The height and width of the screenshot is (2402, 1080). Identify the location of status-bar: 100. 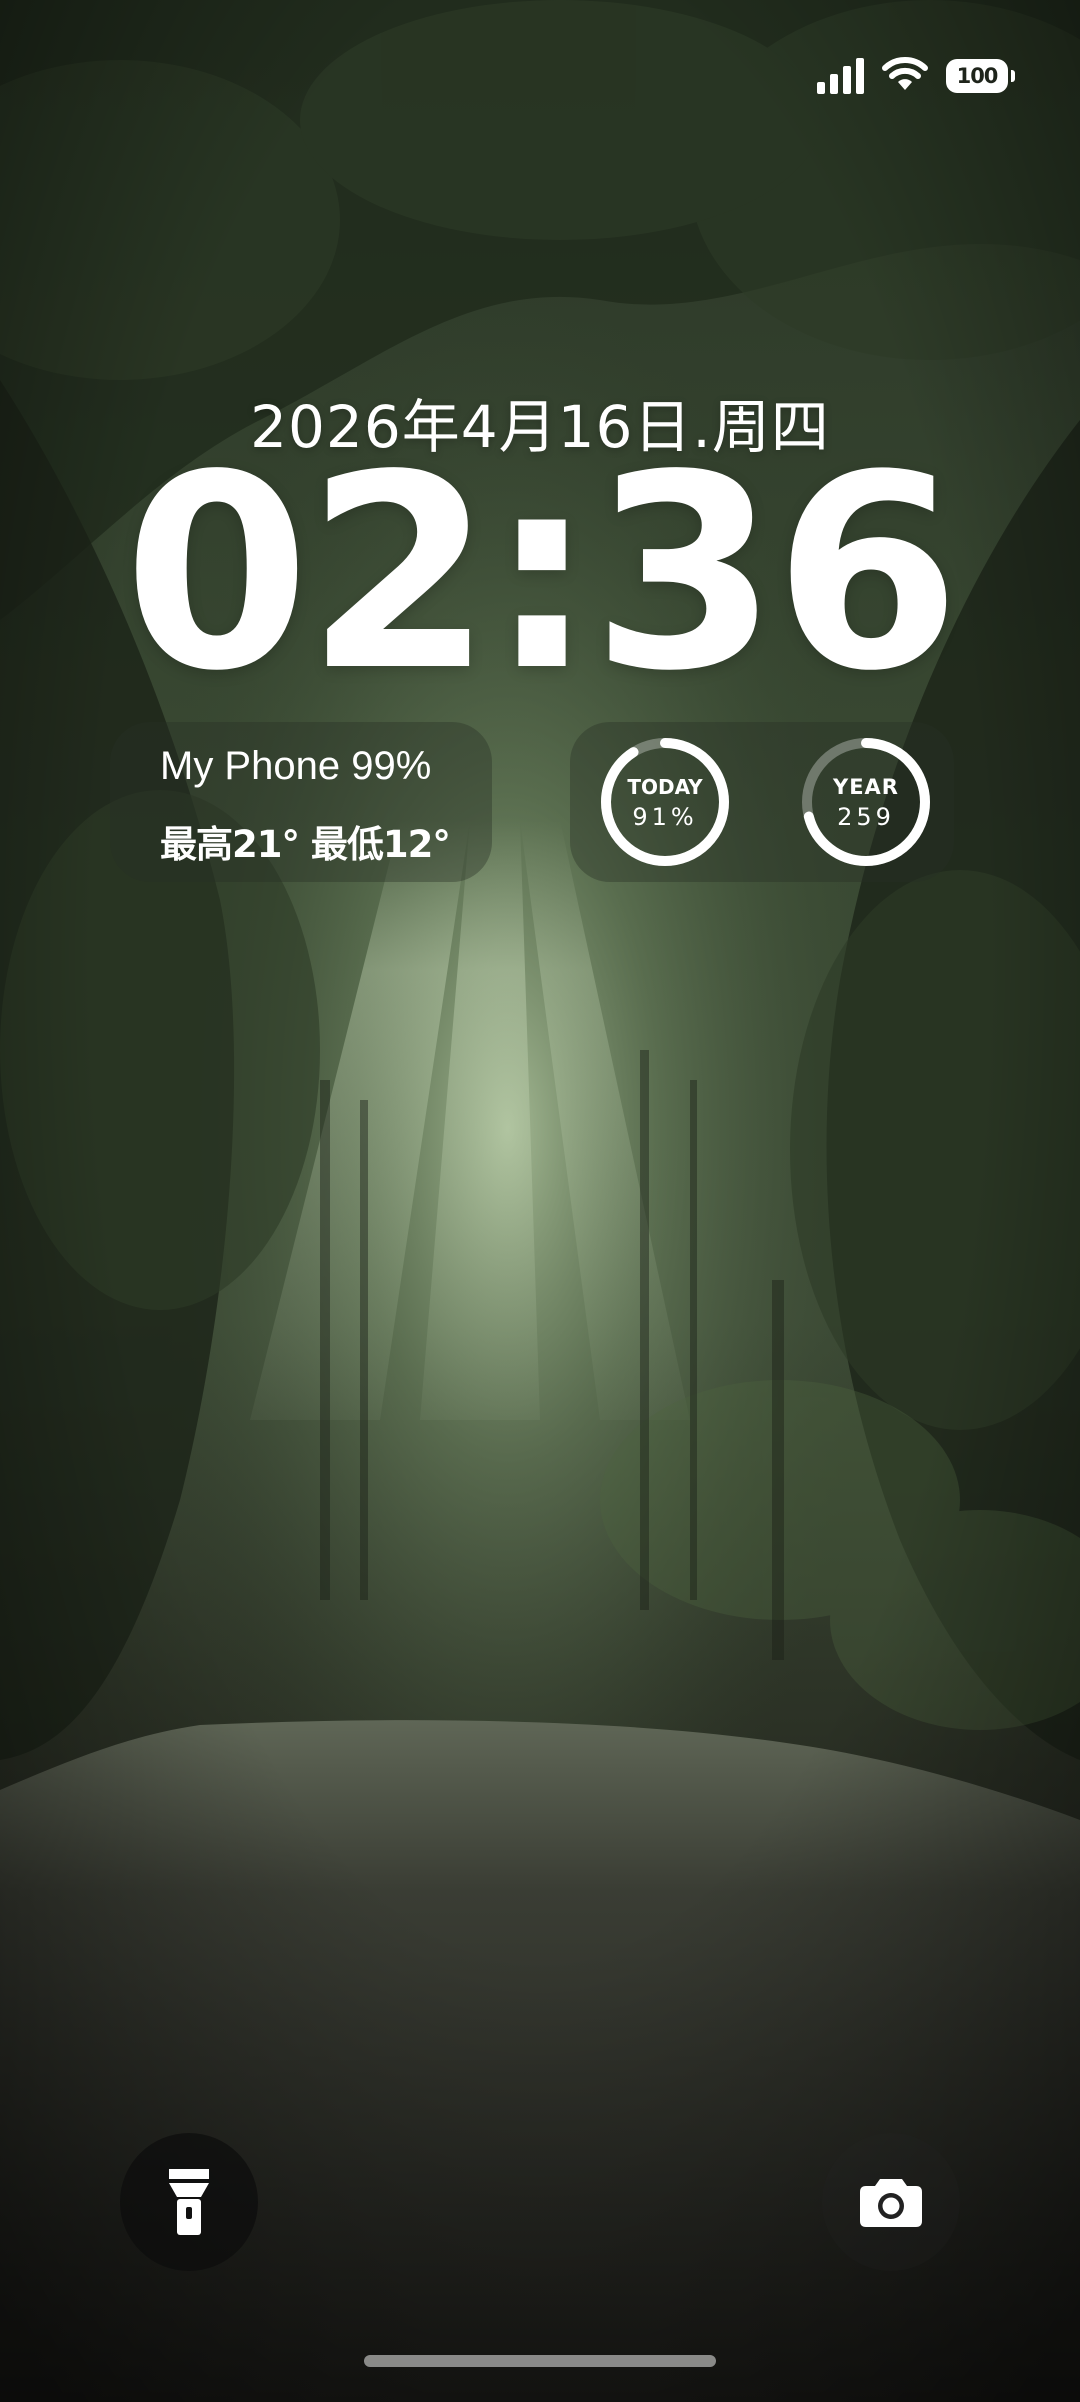
(916, 76).